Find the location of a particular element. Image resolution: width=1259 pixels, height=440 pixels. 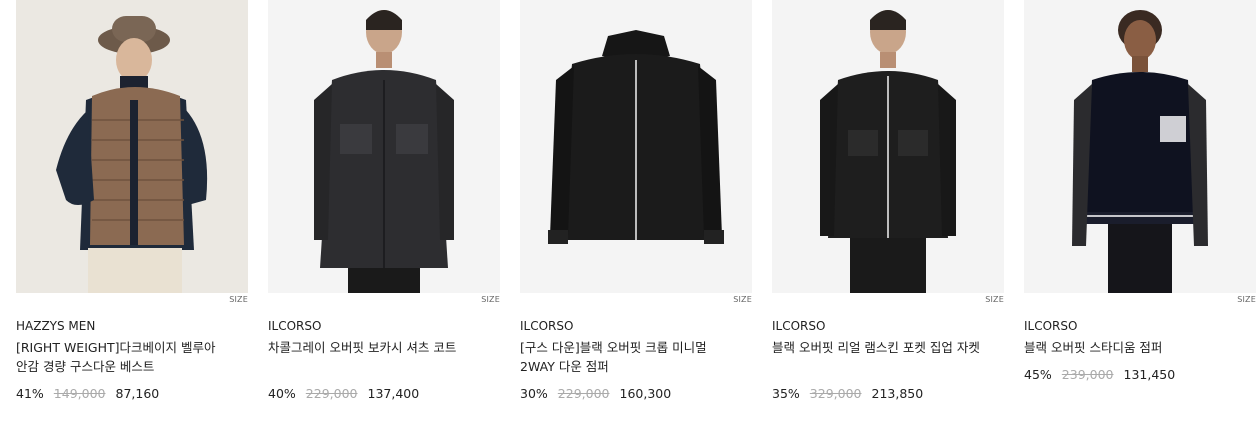

price-row: 41% 149,000 87,160 is located at coordinates (87, 393).